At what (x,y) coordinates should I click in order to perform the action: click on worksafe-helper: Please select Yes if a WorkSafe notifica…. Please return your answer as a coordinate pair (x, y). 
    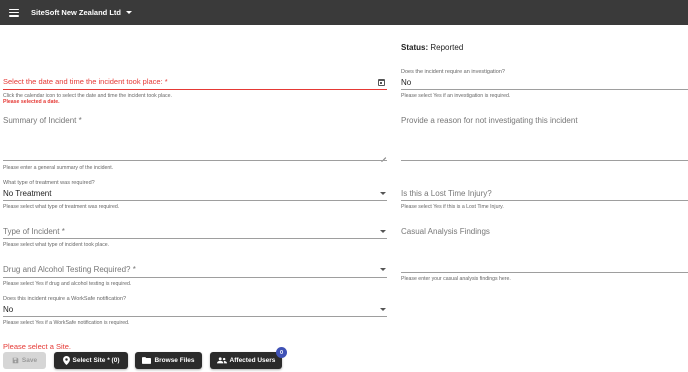
    Looking at the image, I should click on (66, 323).